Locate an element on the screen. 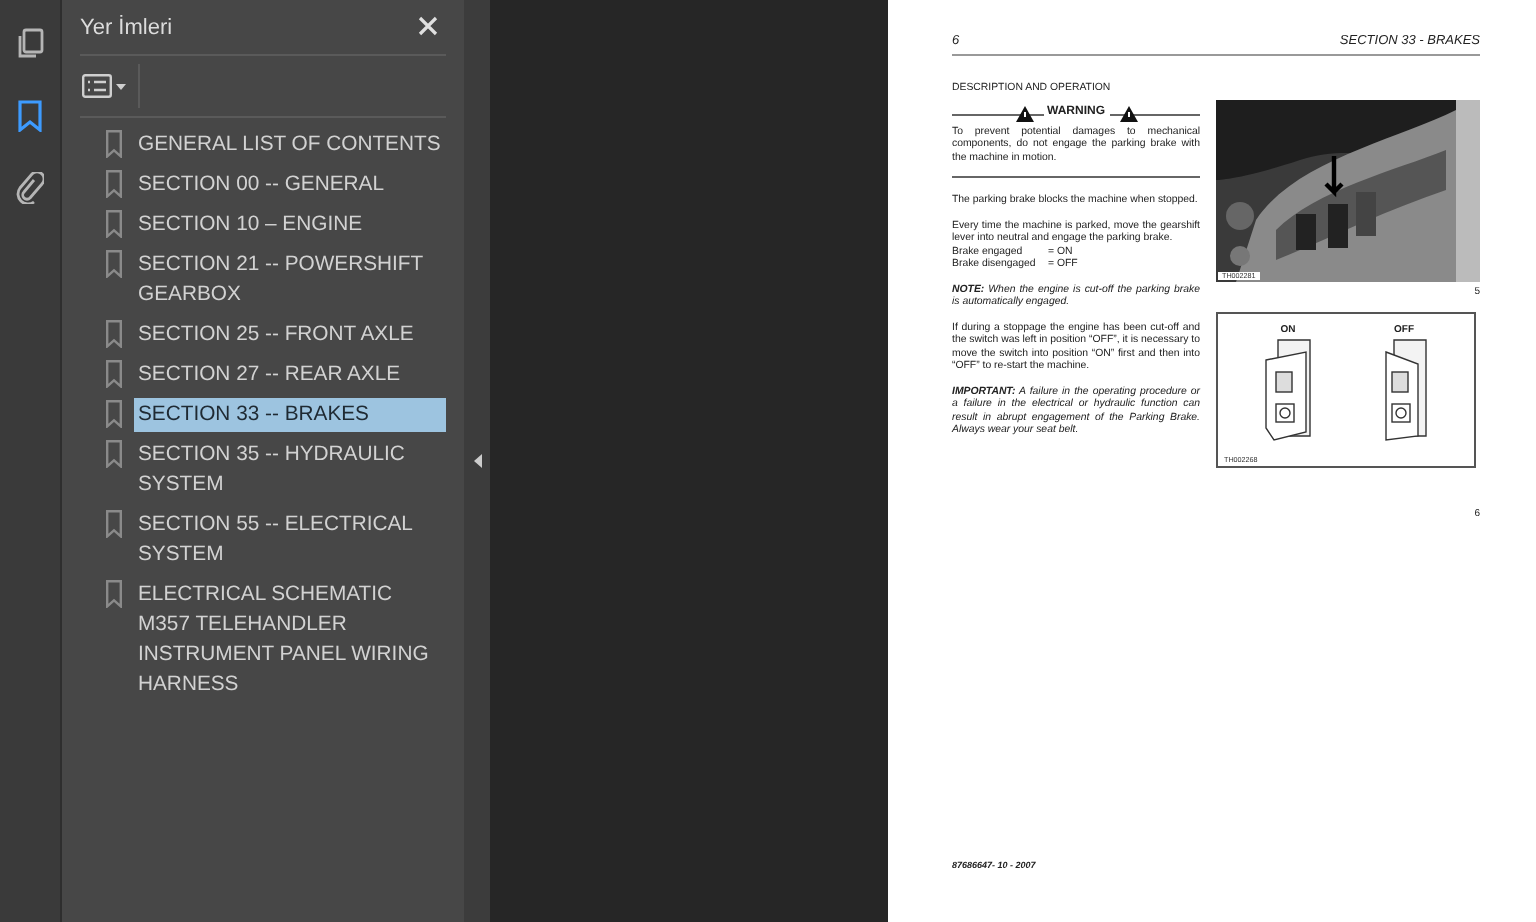 This screenshot has width=1536, height=922. bookmark-item: SECTION 00 -- GENERAL is located at coordinates (290, 185).